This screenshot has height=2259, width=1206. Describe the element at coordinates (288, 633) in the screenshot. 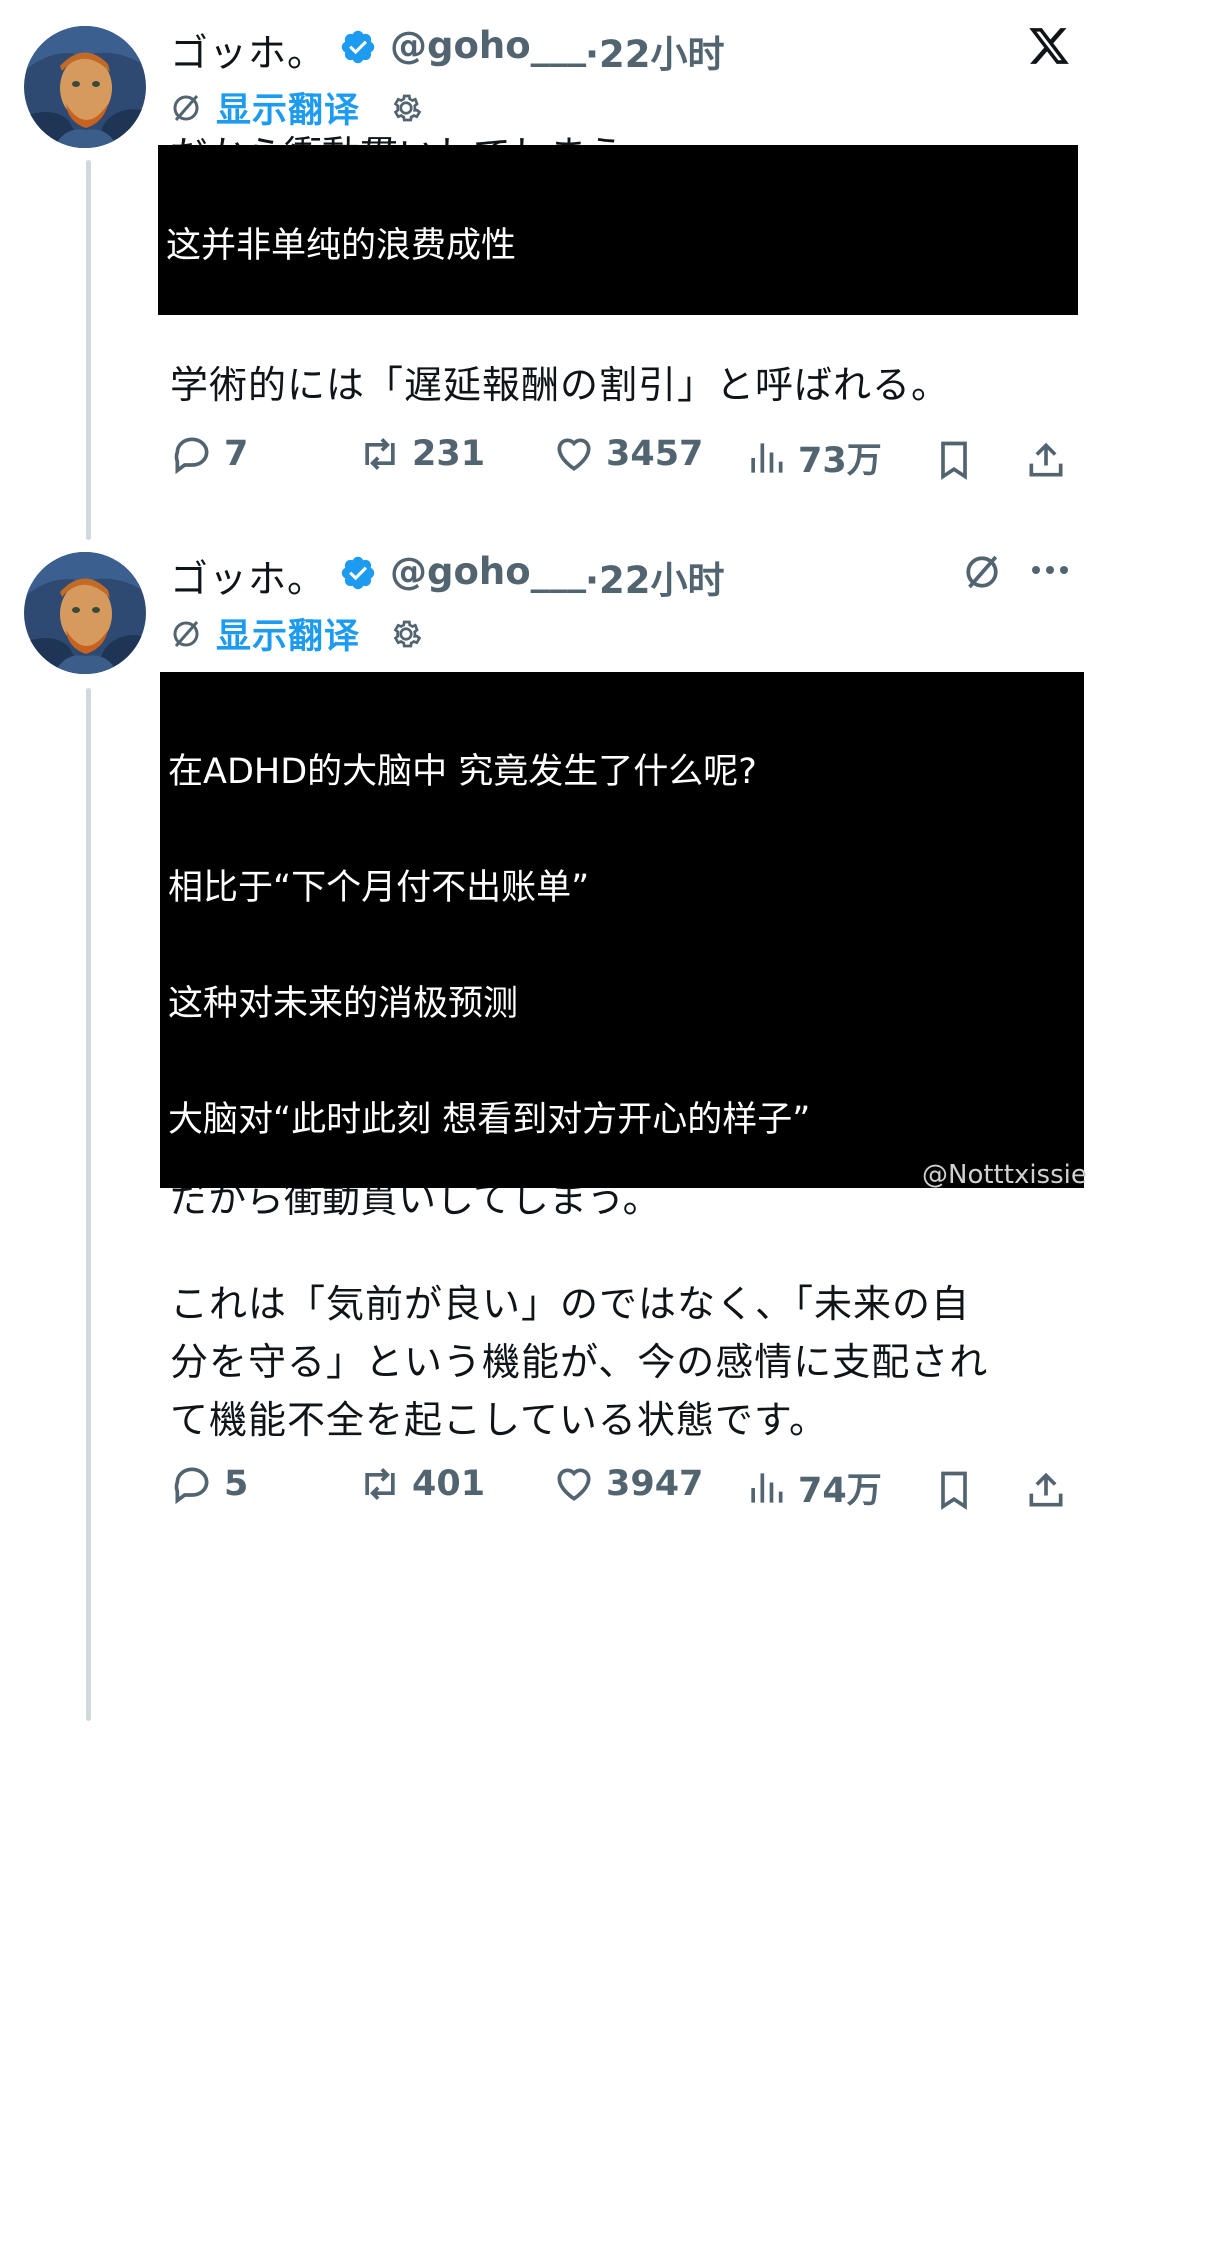

I see `show-translation-link: 显示翻译` at that location.